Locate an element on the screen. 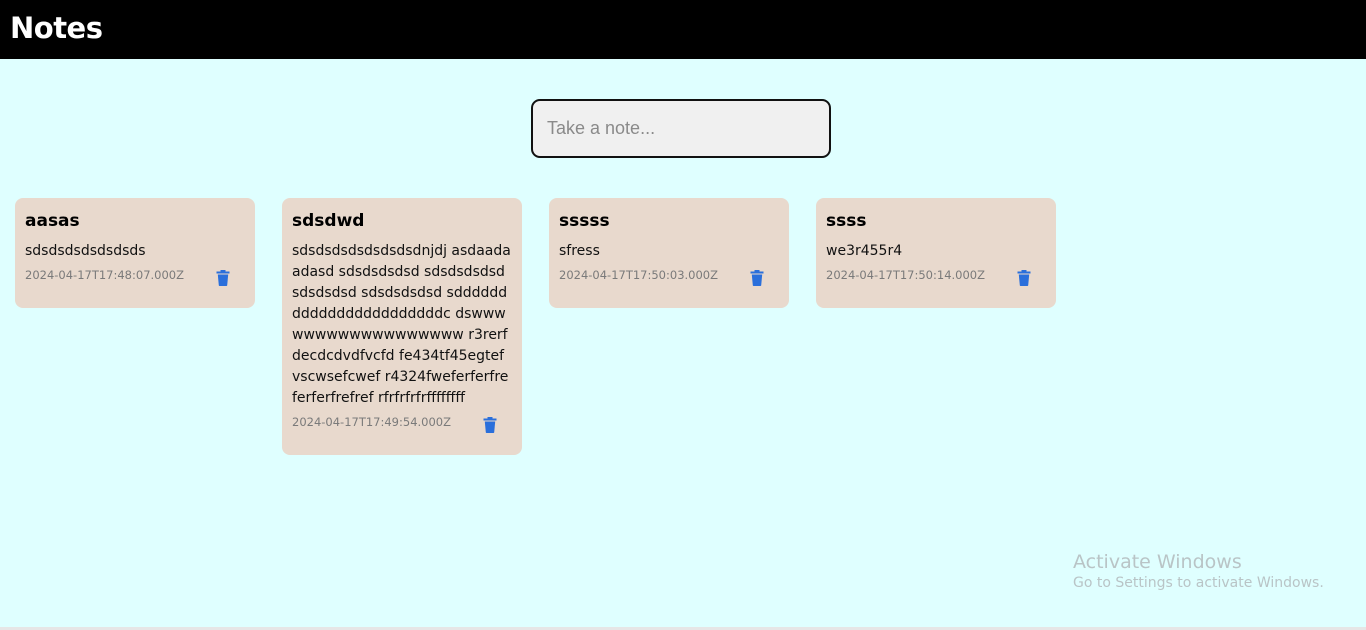  note-date: 2024-04-17T17:48:07.000Z is located at coordinates (104, 275).